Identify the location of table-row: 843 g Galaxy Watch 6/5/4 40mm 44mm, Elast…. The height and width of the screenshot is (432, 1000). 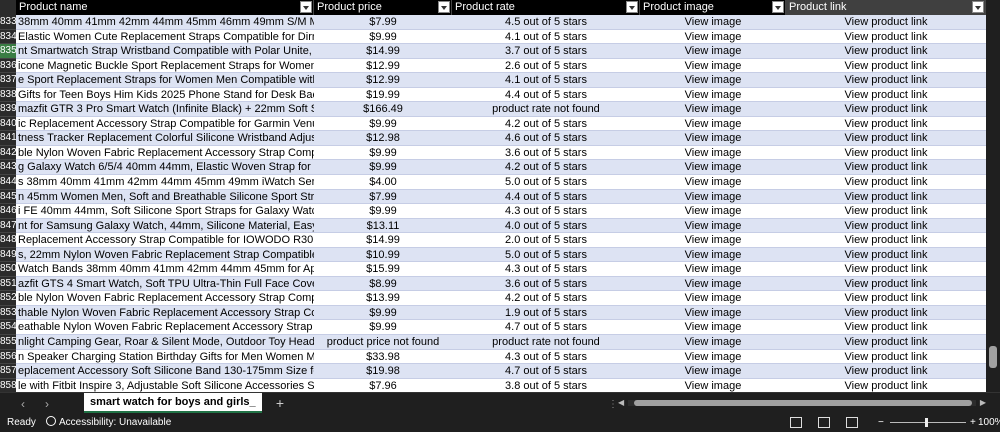
(493, 168).